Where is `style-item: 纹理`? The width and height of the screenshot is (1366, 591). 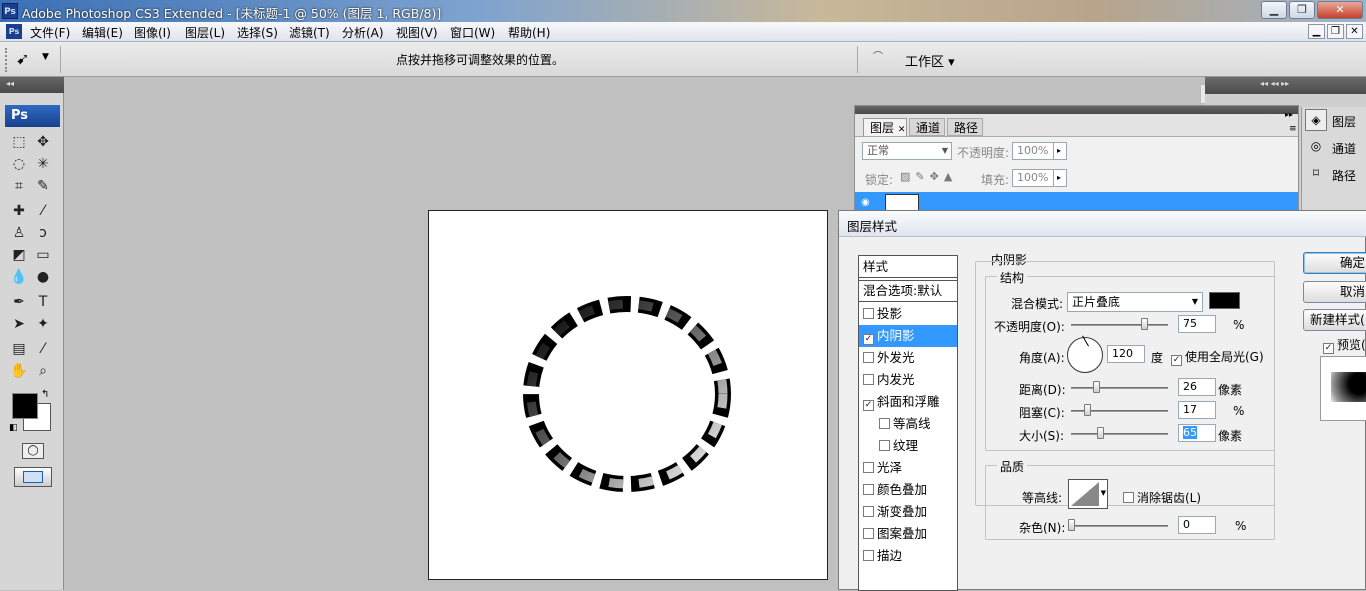
style-item: 纹理 is located at coordinates (908, 446).